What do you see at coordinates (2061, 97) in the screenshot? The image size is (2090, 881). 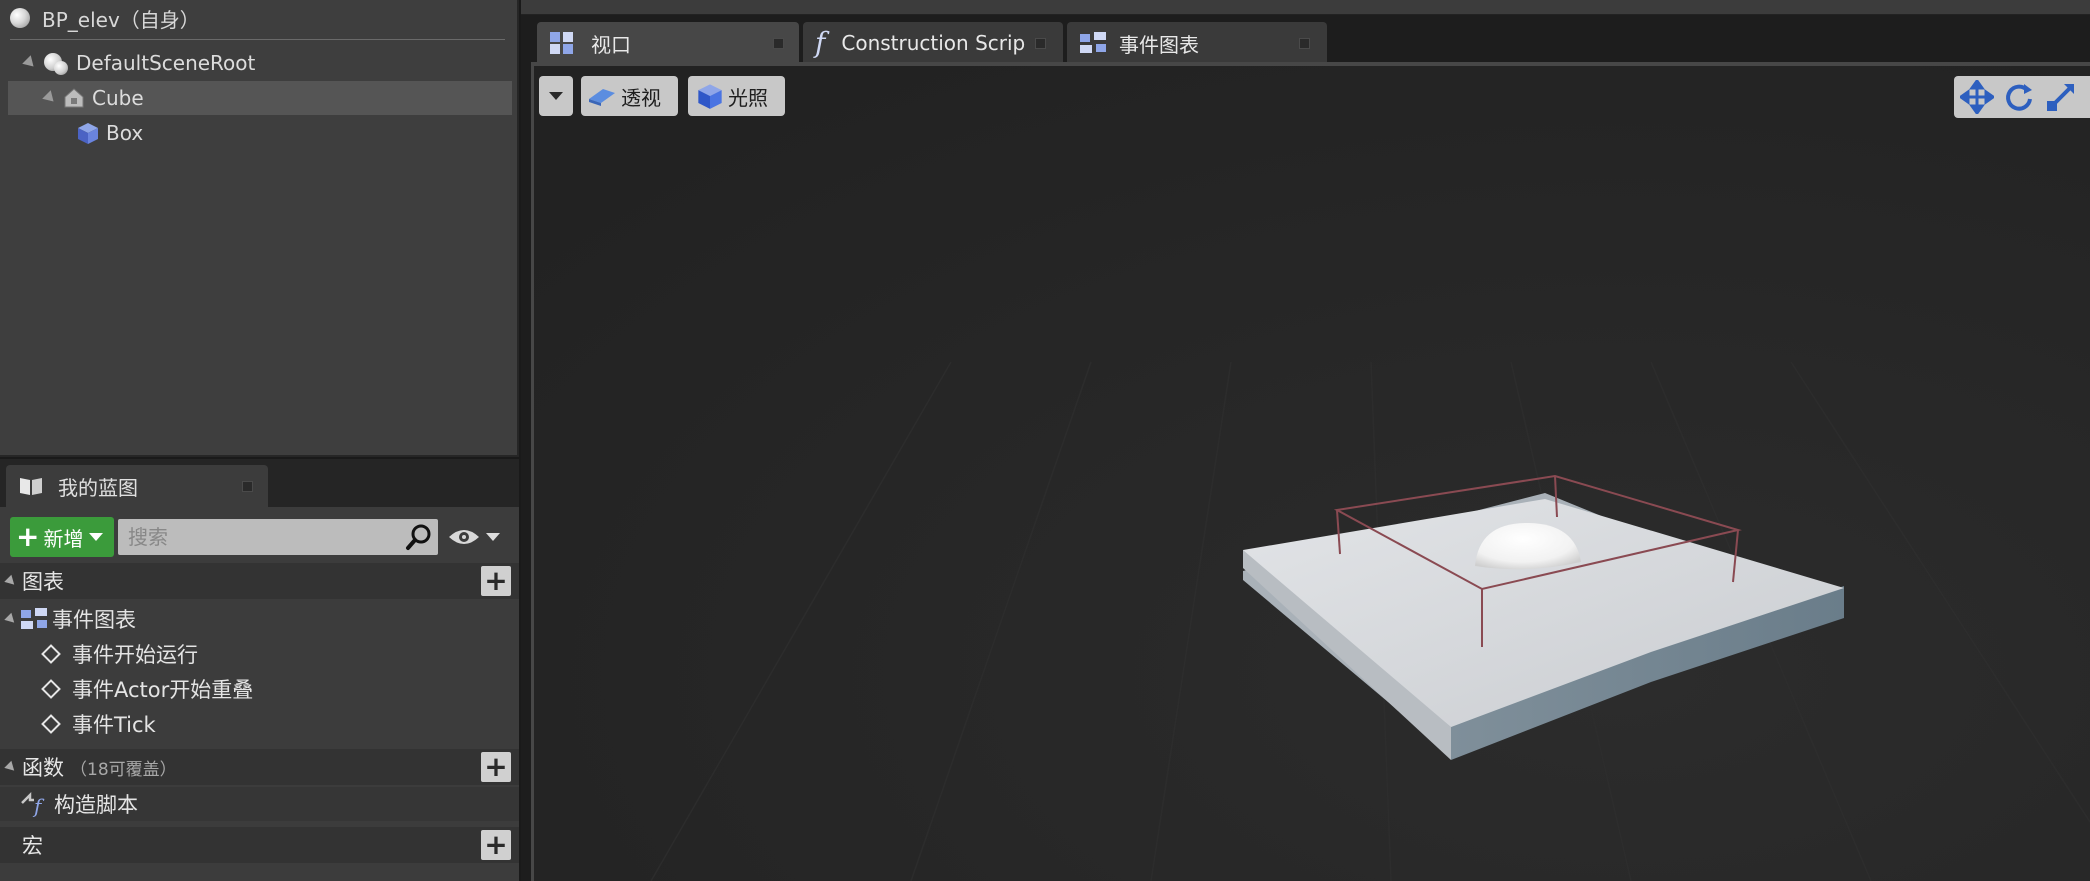 I see `scale-tool-icon` at bounding box center [2061, 97].